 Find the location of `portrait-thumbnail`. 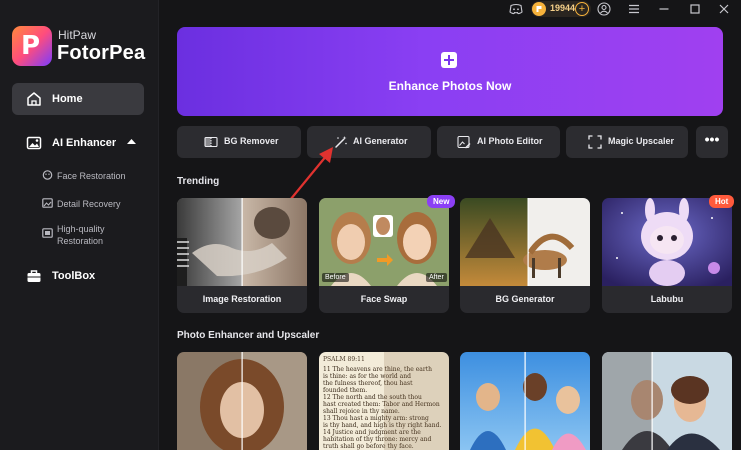

portrait-thumbnail is located at coordinates (242, 401).